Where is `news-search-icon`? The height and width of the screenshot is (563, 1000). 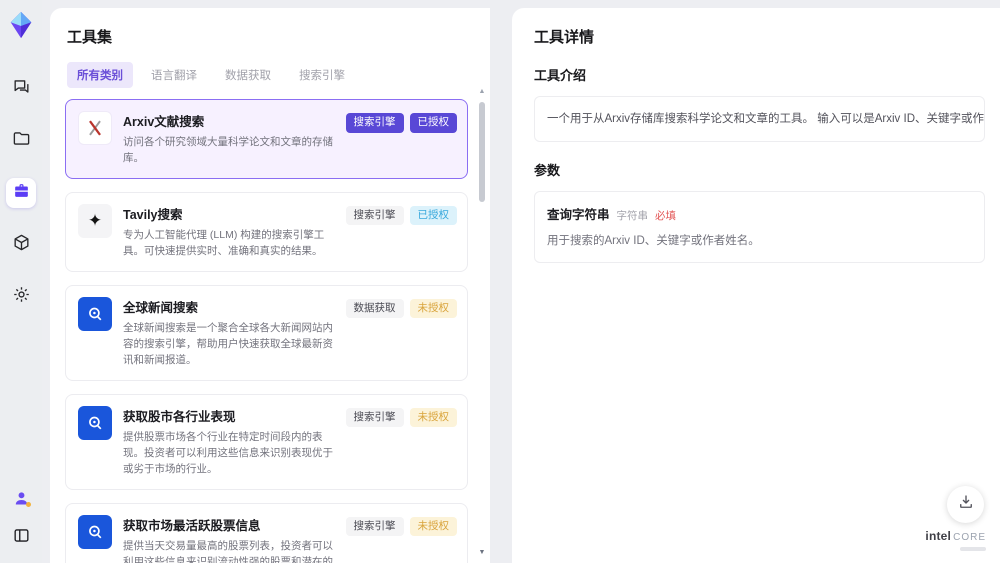
news-search-icon is located at coordinates (95, 313).